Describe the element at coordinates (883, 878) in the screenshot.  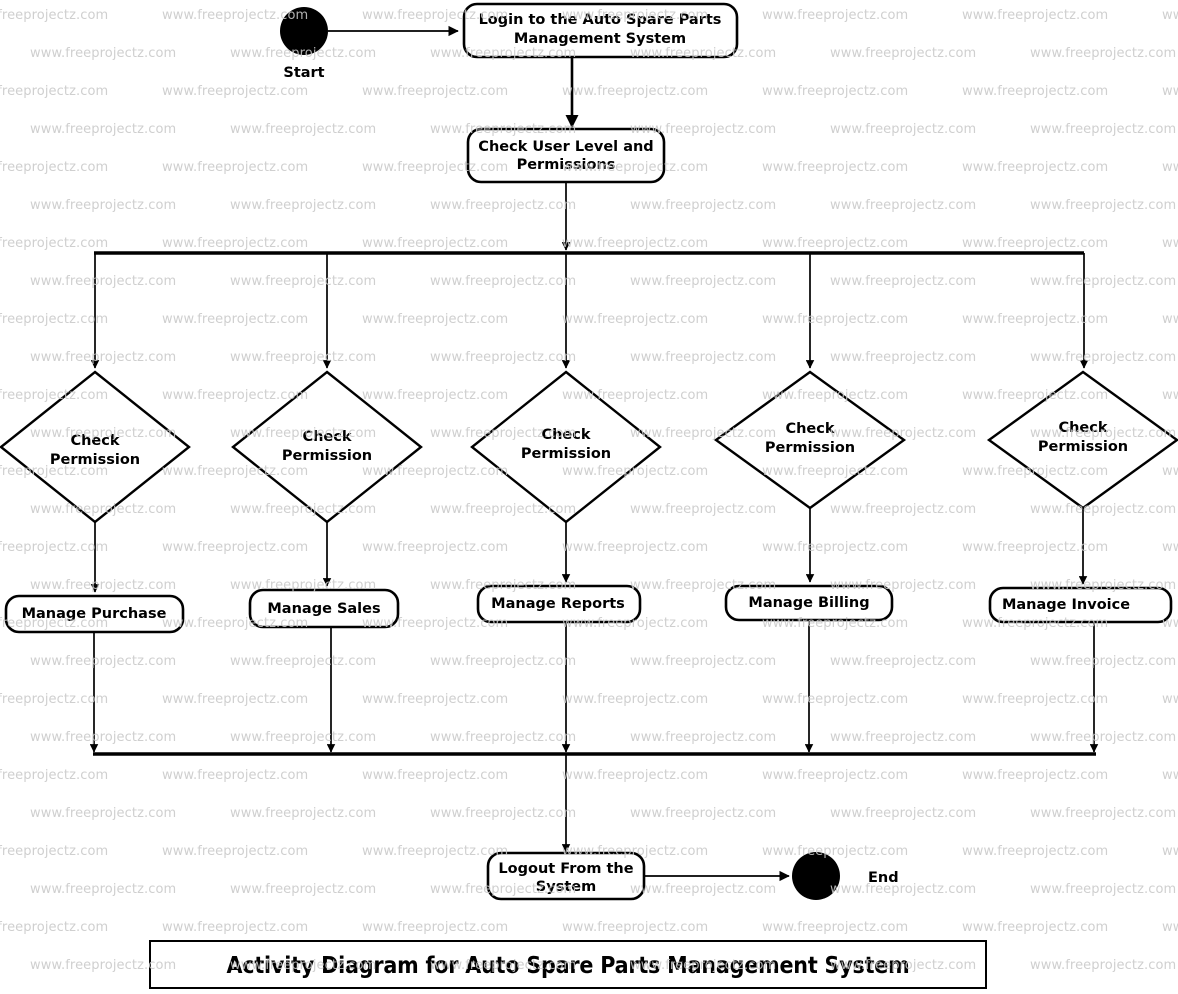
I see `end-label: End` at that location.